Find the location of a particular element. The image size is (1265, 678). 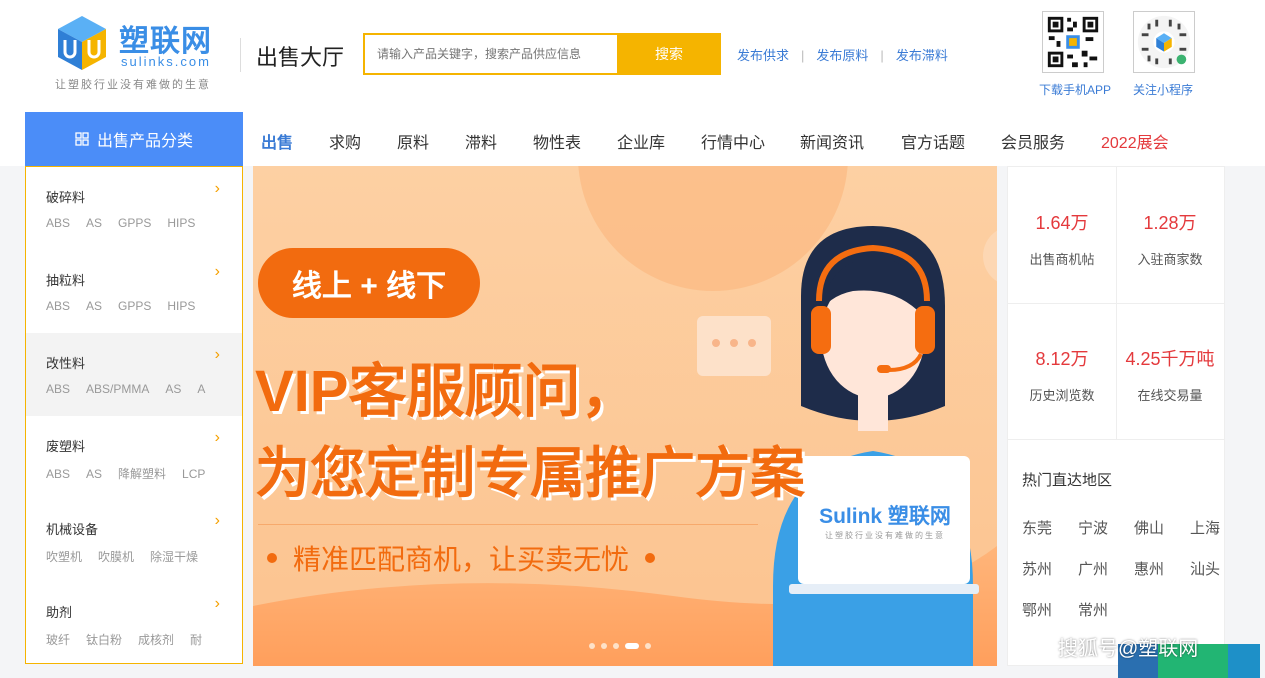

stat-cell: 4.25千万吨 在线交易量 is located at coordinates (1170, 371).